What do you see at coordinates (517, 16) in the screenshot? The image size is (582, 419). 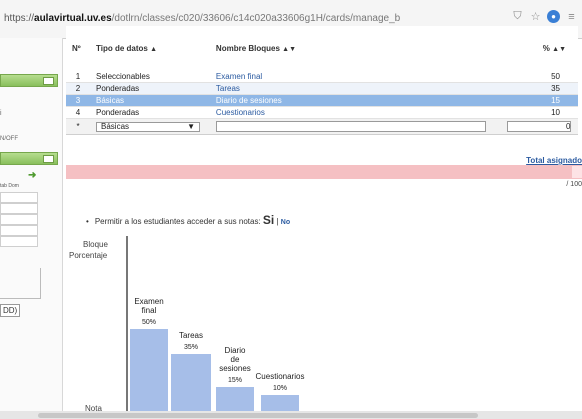 I see `shield-icon: ⛉` at bounding box center [517, 16].